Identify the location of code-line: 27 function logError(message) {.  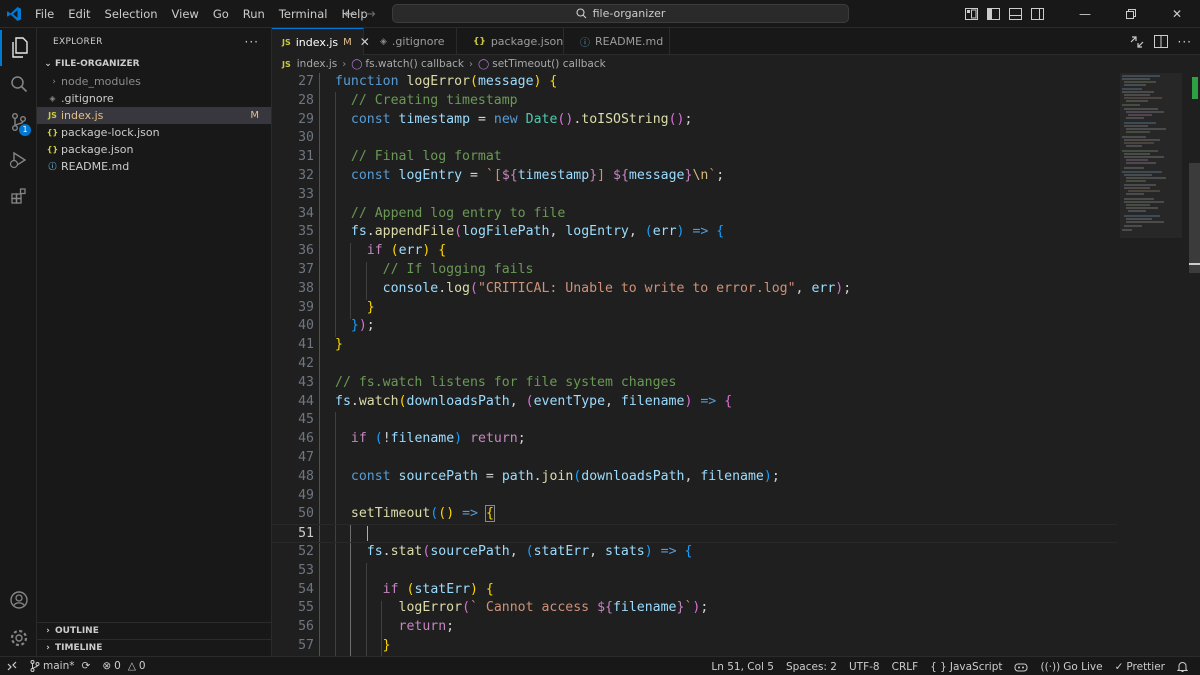
(428, 81).